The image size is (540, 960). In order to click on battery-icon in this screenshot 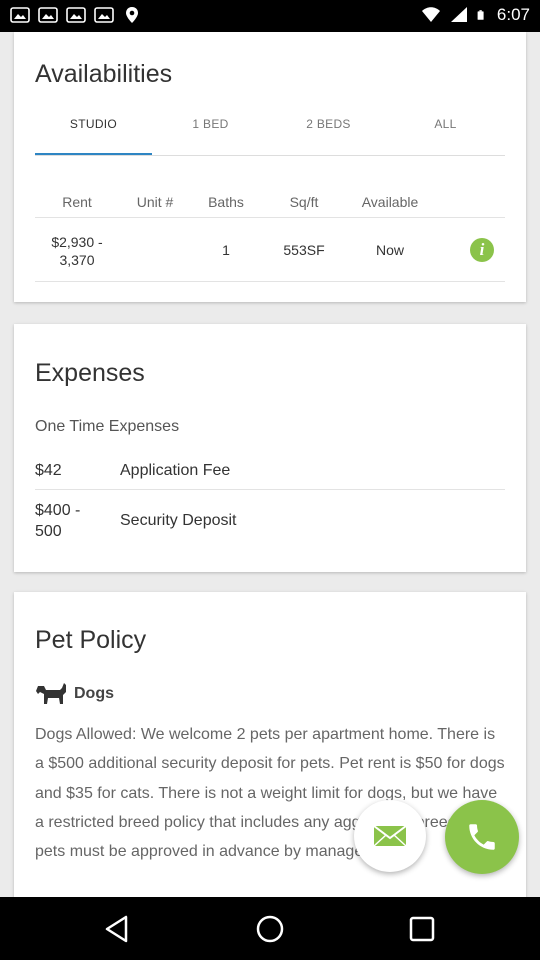, I will do `click(480, 15)`.